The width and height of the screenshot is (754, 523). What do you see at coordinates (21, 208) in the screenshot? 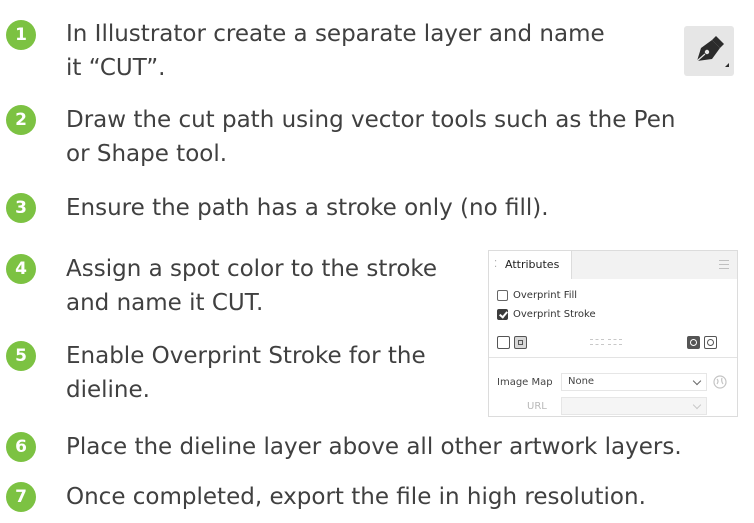
I see `step-number: 3` at bounding box center [21, 208].